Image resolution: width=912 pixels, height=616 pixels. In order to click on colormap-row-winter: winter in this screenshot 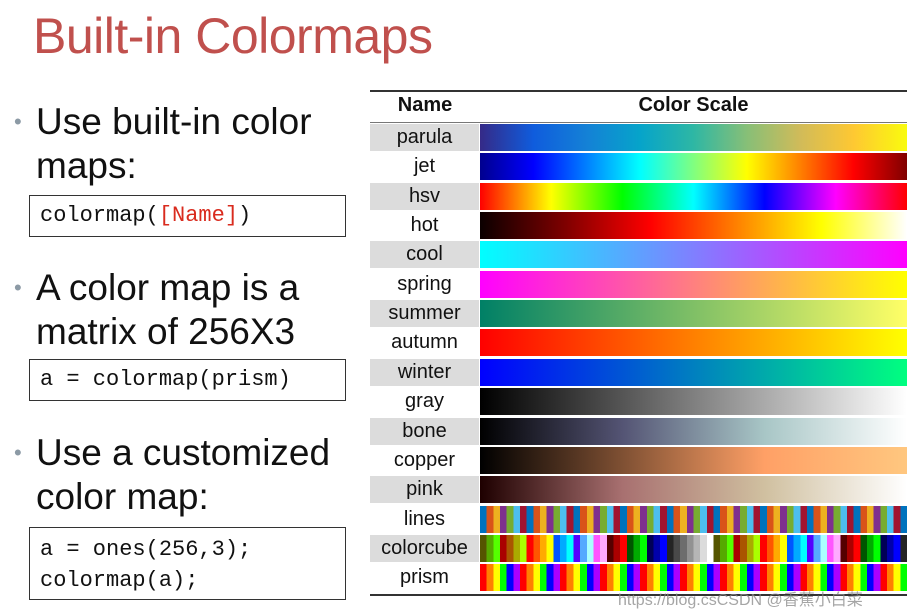, I will do `click(638, 372)`.